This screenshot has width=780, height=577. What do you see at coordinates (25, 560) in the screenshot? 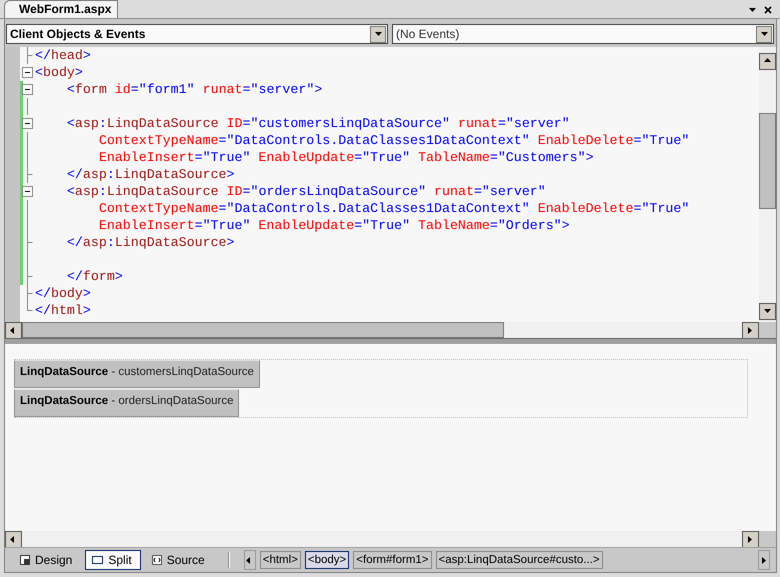
I see `design-view-icon` at bounding box center [25, 560].